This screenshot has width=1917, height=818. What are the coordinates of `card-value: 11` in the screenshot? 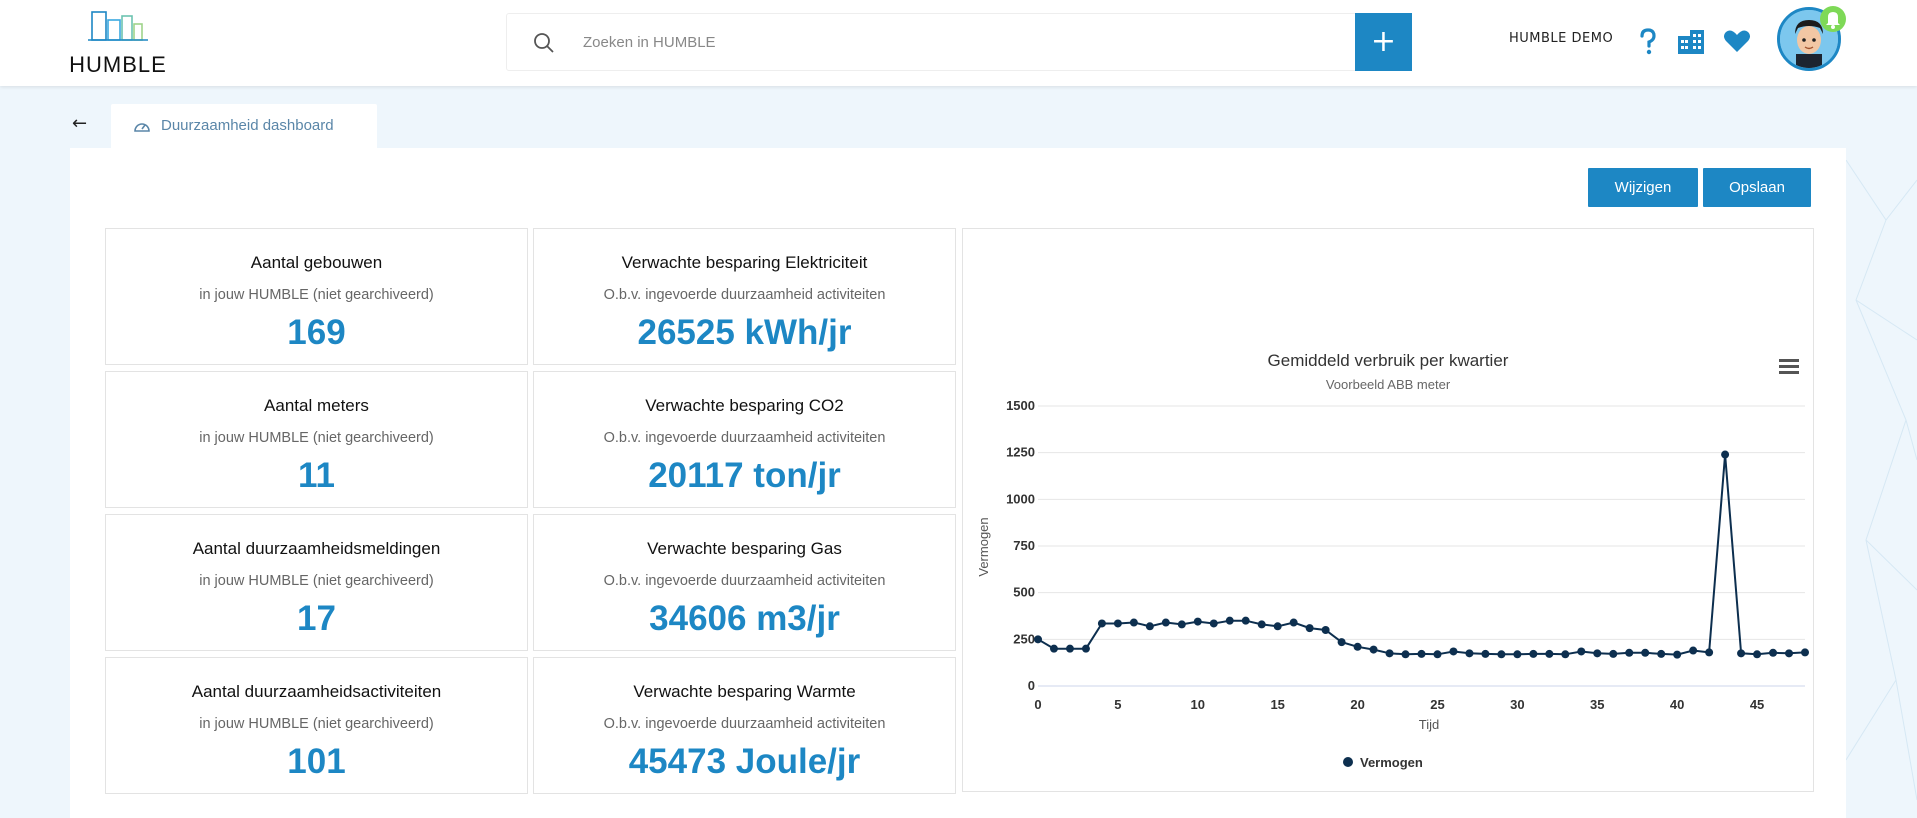 It's located at (316, 475).